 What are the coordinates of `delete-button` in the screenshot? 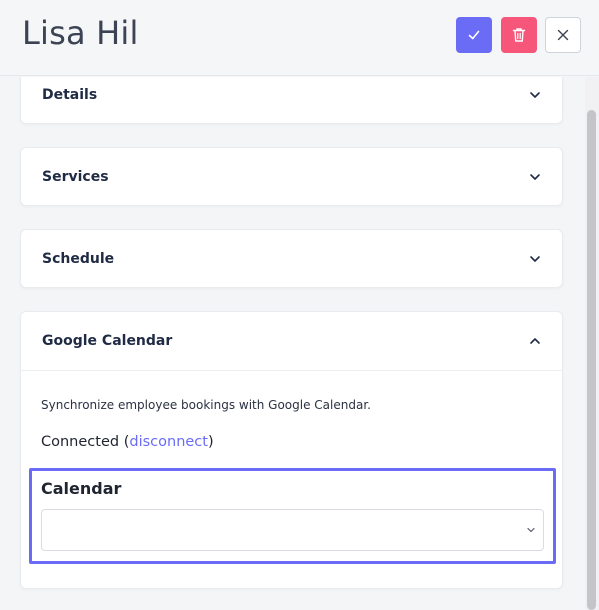 It's located at (519, 35).